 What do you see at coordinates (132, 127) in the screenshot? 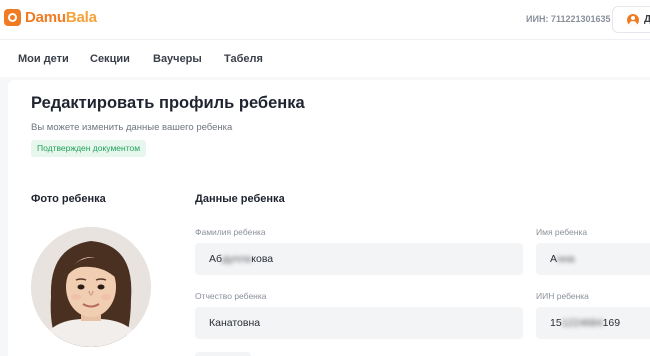
I see `page-subtitle: Вы можете изменить данные вашего ребенка` at bounding box center [132, 127].